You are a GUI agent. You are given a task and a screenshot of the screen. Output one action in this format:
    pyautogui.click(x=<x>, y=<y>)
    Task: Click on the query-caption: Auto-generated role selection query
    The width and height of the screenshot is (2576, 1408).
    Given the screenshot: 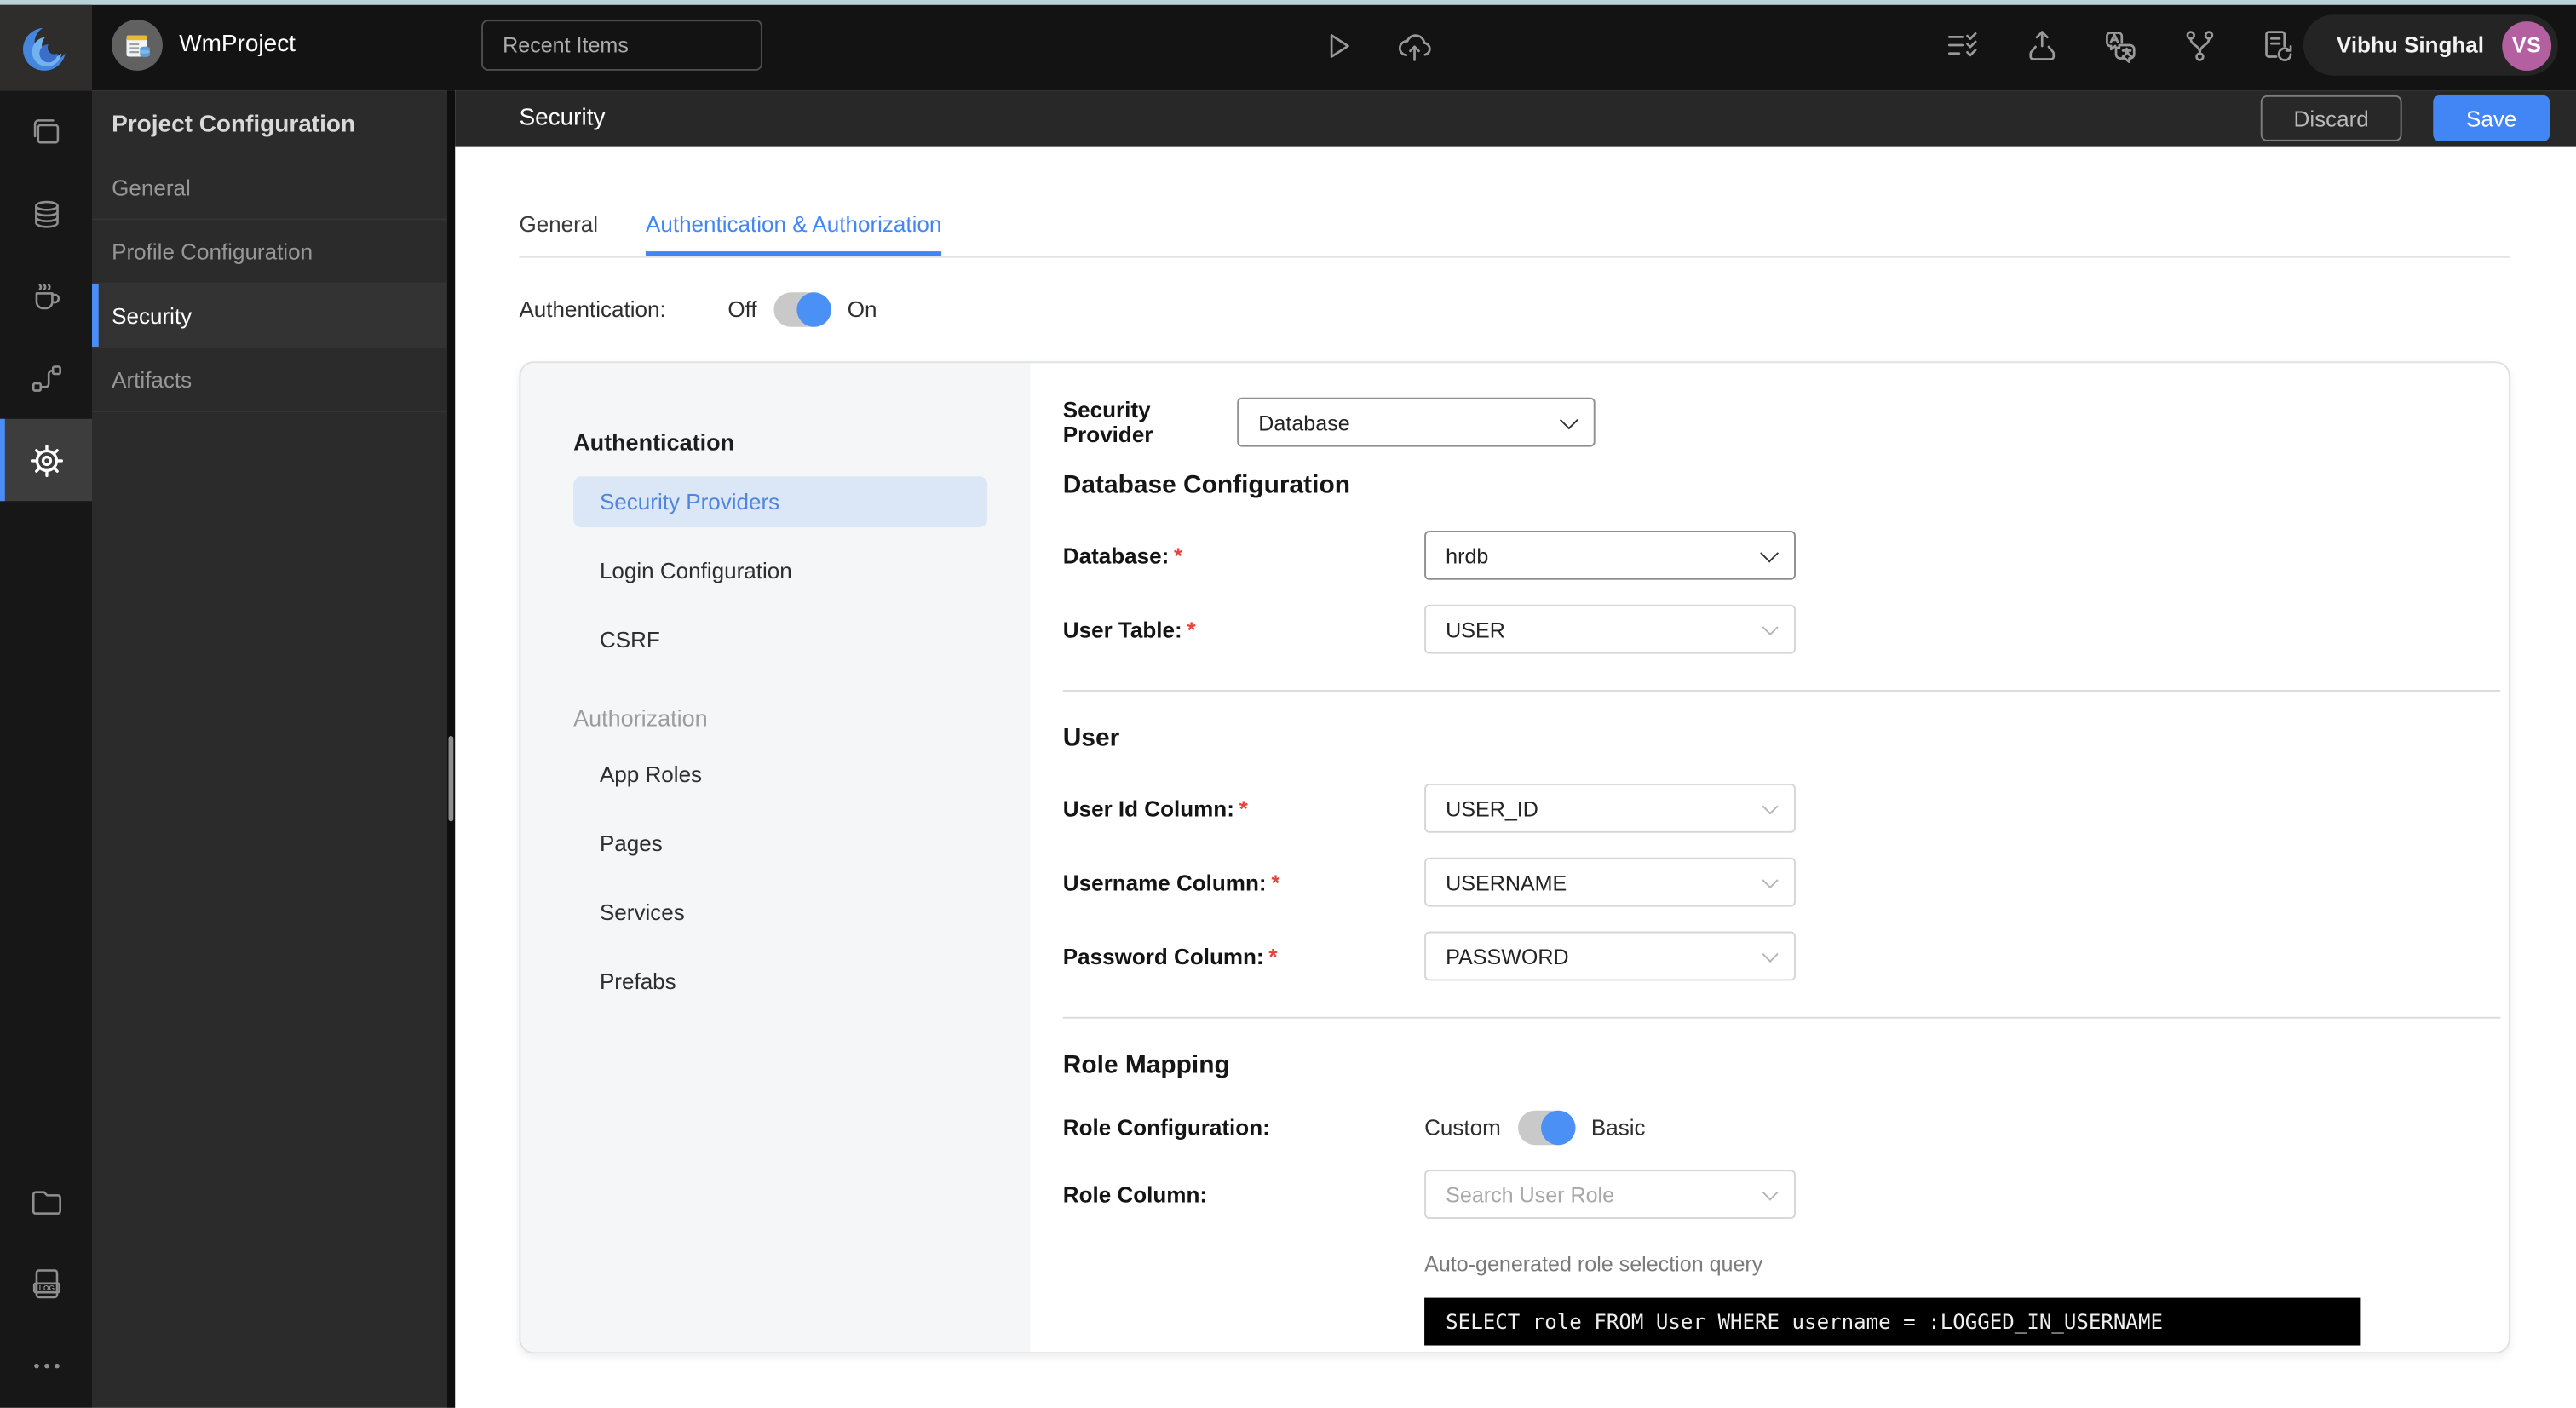 What is the action you would take?
    pyautogui.click(x=1594, y=1264)
    